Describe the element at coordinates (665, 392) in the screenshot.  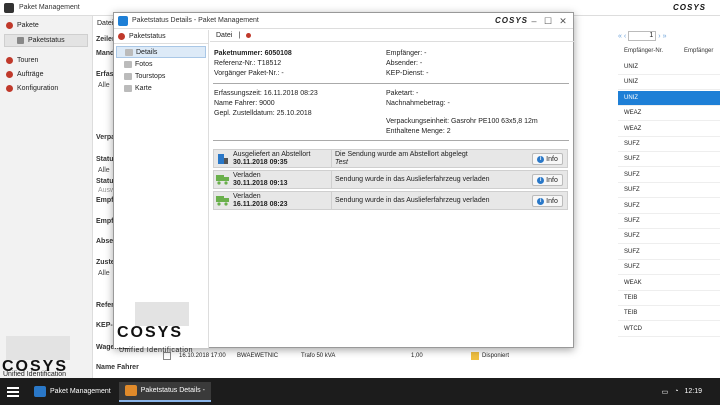
I see `battery-icon: ▭` at that location.